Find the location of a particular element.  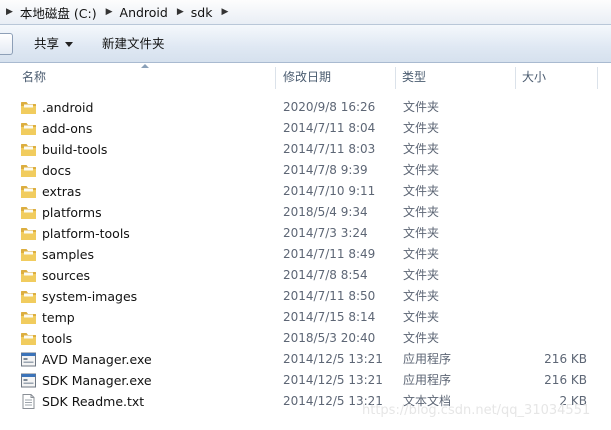

file-row: AVD Manager.exe 2014/12/5 13:21 应用程序 216 KB is located at coordinates (305, 359).